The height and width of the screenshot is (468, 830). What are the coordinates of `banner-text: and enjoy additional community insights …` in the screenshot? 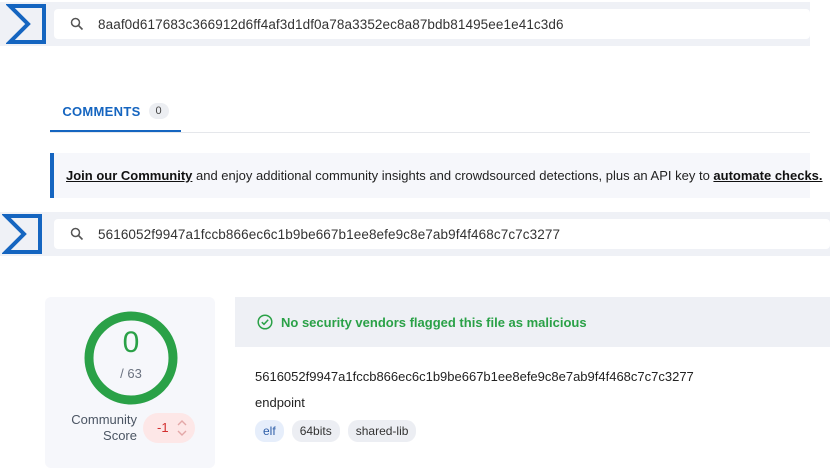 It's located at (453, 175).